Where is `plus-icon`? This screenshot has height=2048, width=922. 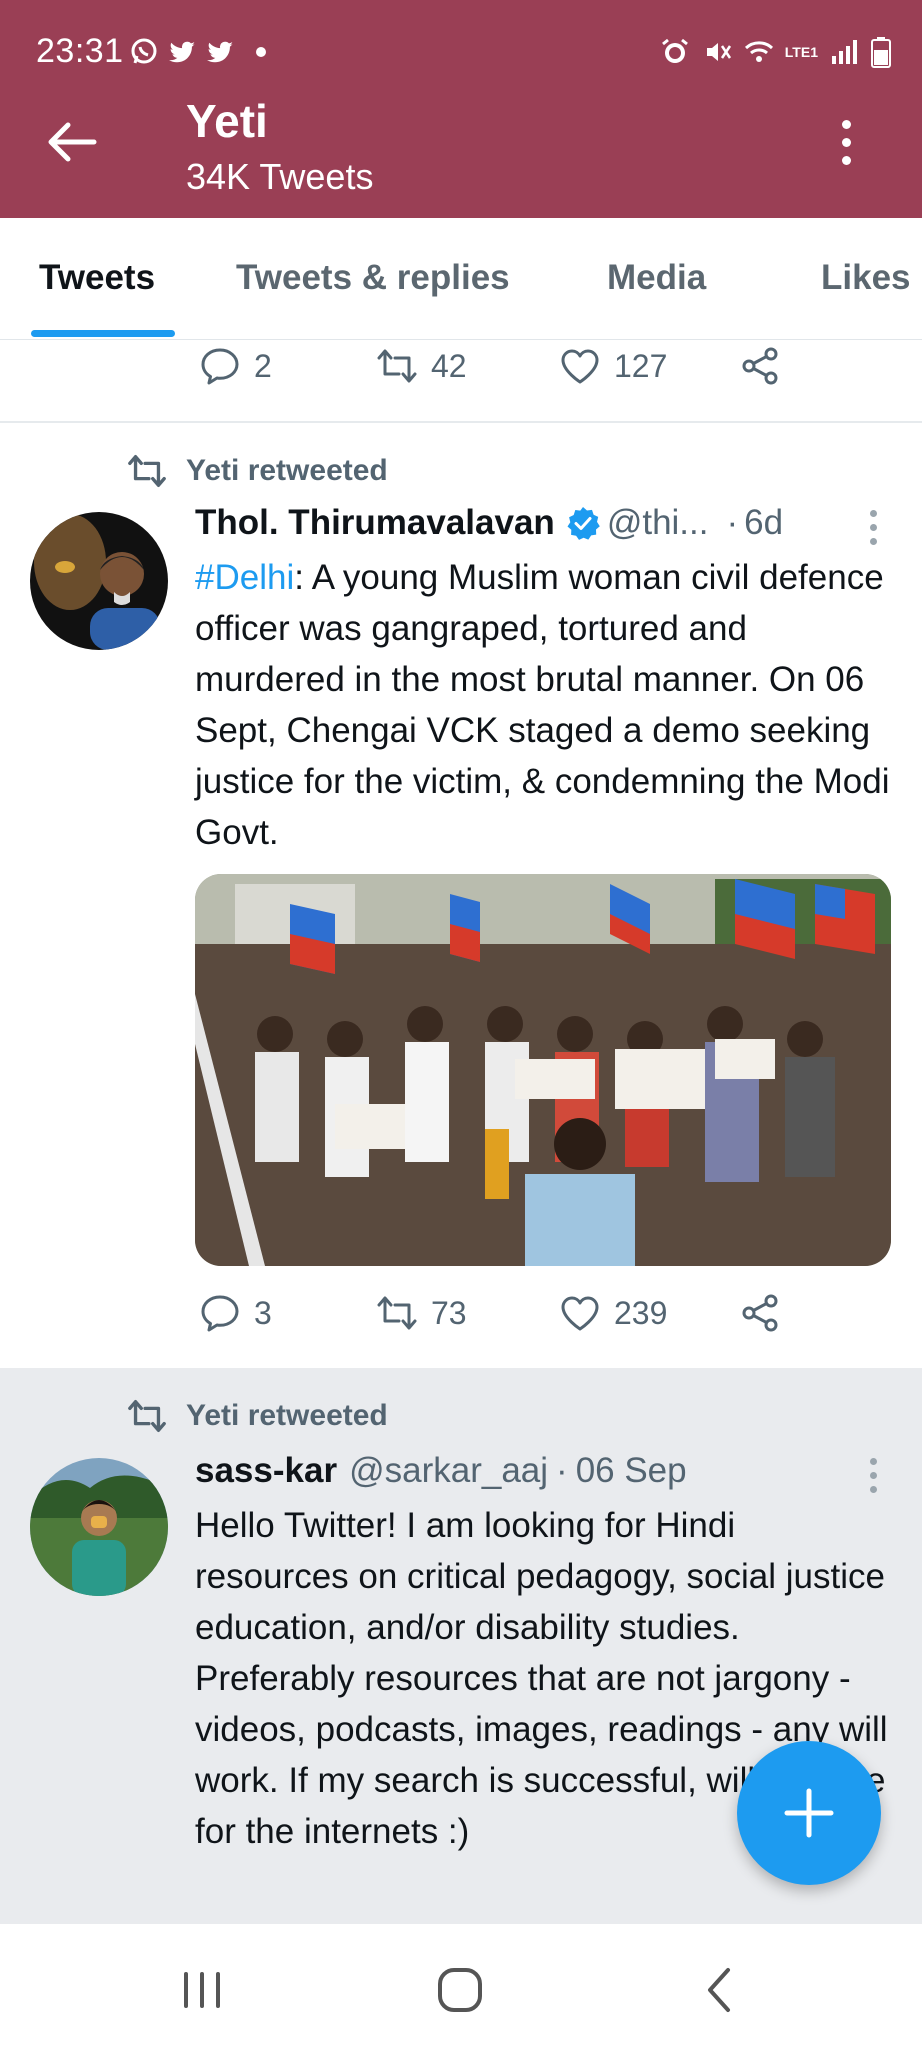
plus-icon is located at coordinates (809, 1813).